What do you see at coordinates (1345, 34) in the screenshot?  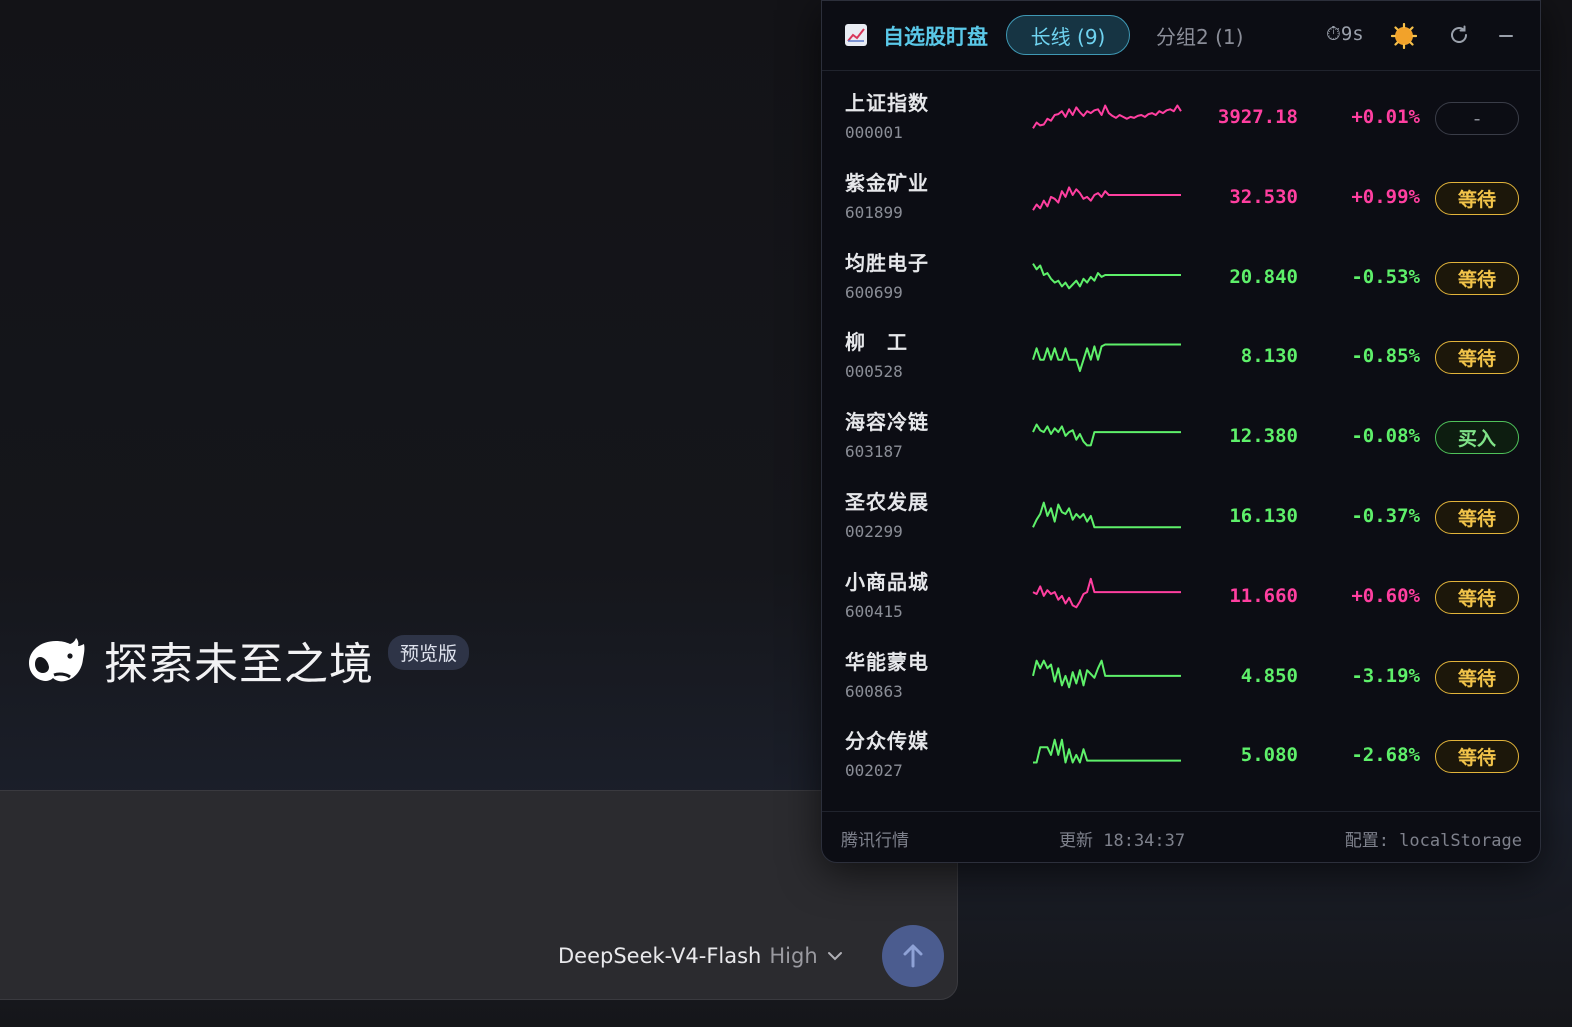 I see `refresh-timer: ⏱9s` at bounding box center [1345, 34].